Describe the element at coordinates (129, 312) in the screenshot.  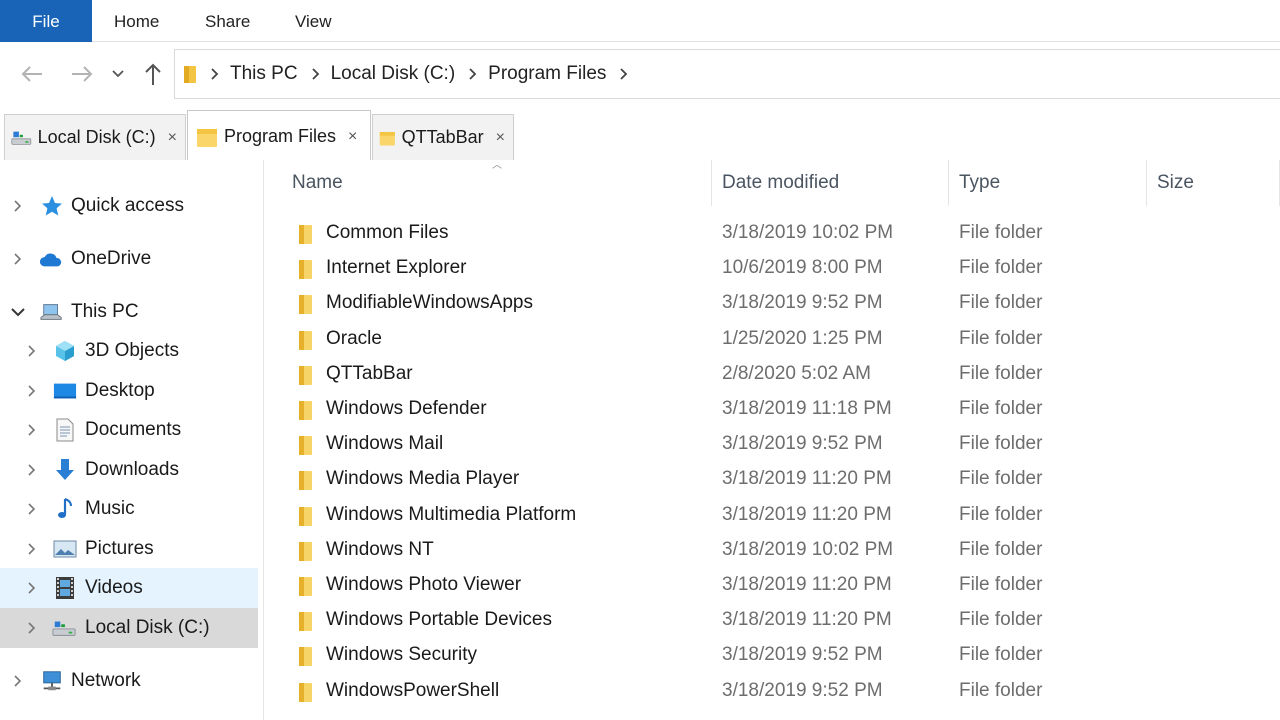
I see `sidebar-item-this-pc: This PC` at that location.